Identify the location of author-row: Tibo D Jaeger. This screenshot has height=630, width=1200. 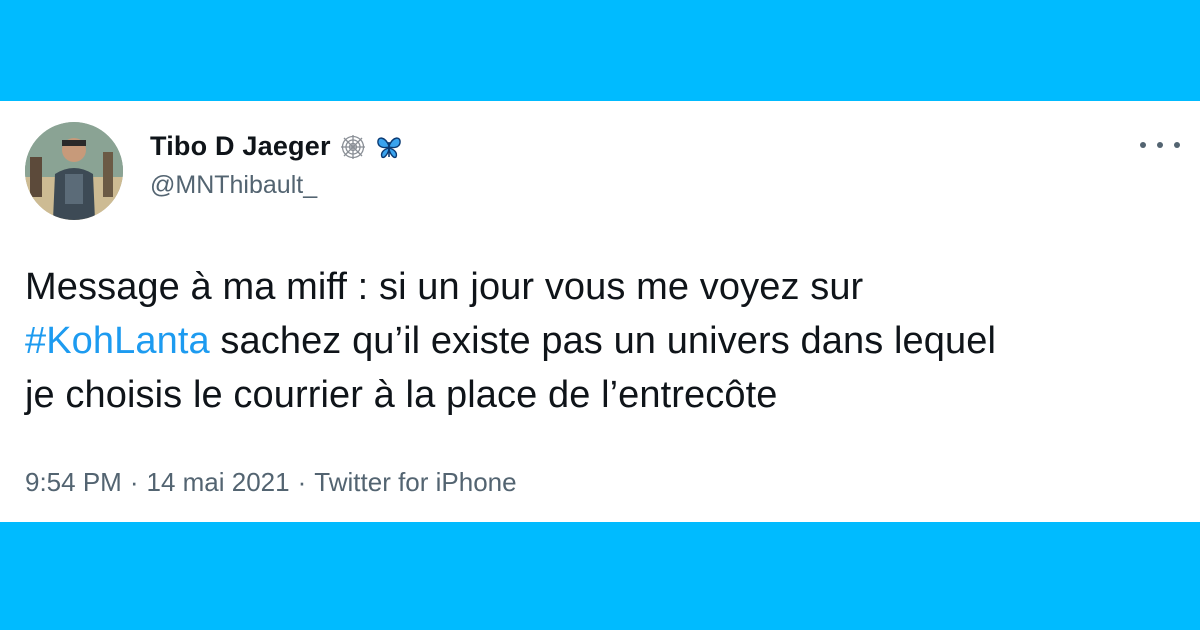
(276, 146).